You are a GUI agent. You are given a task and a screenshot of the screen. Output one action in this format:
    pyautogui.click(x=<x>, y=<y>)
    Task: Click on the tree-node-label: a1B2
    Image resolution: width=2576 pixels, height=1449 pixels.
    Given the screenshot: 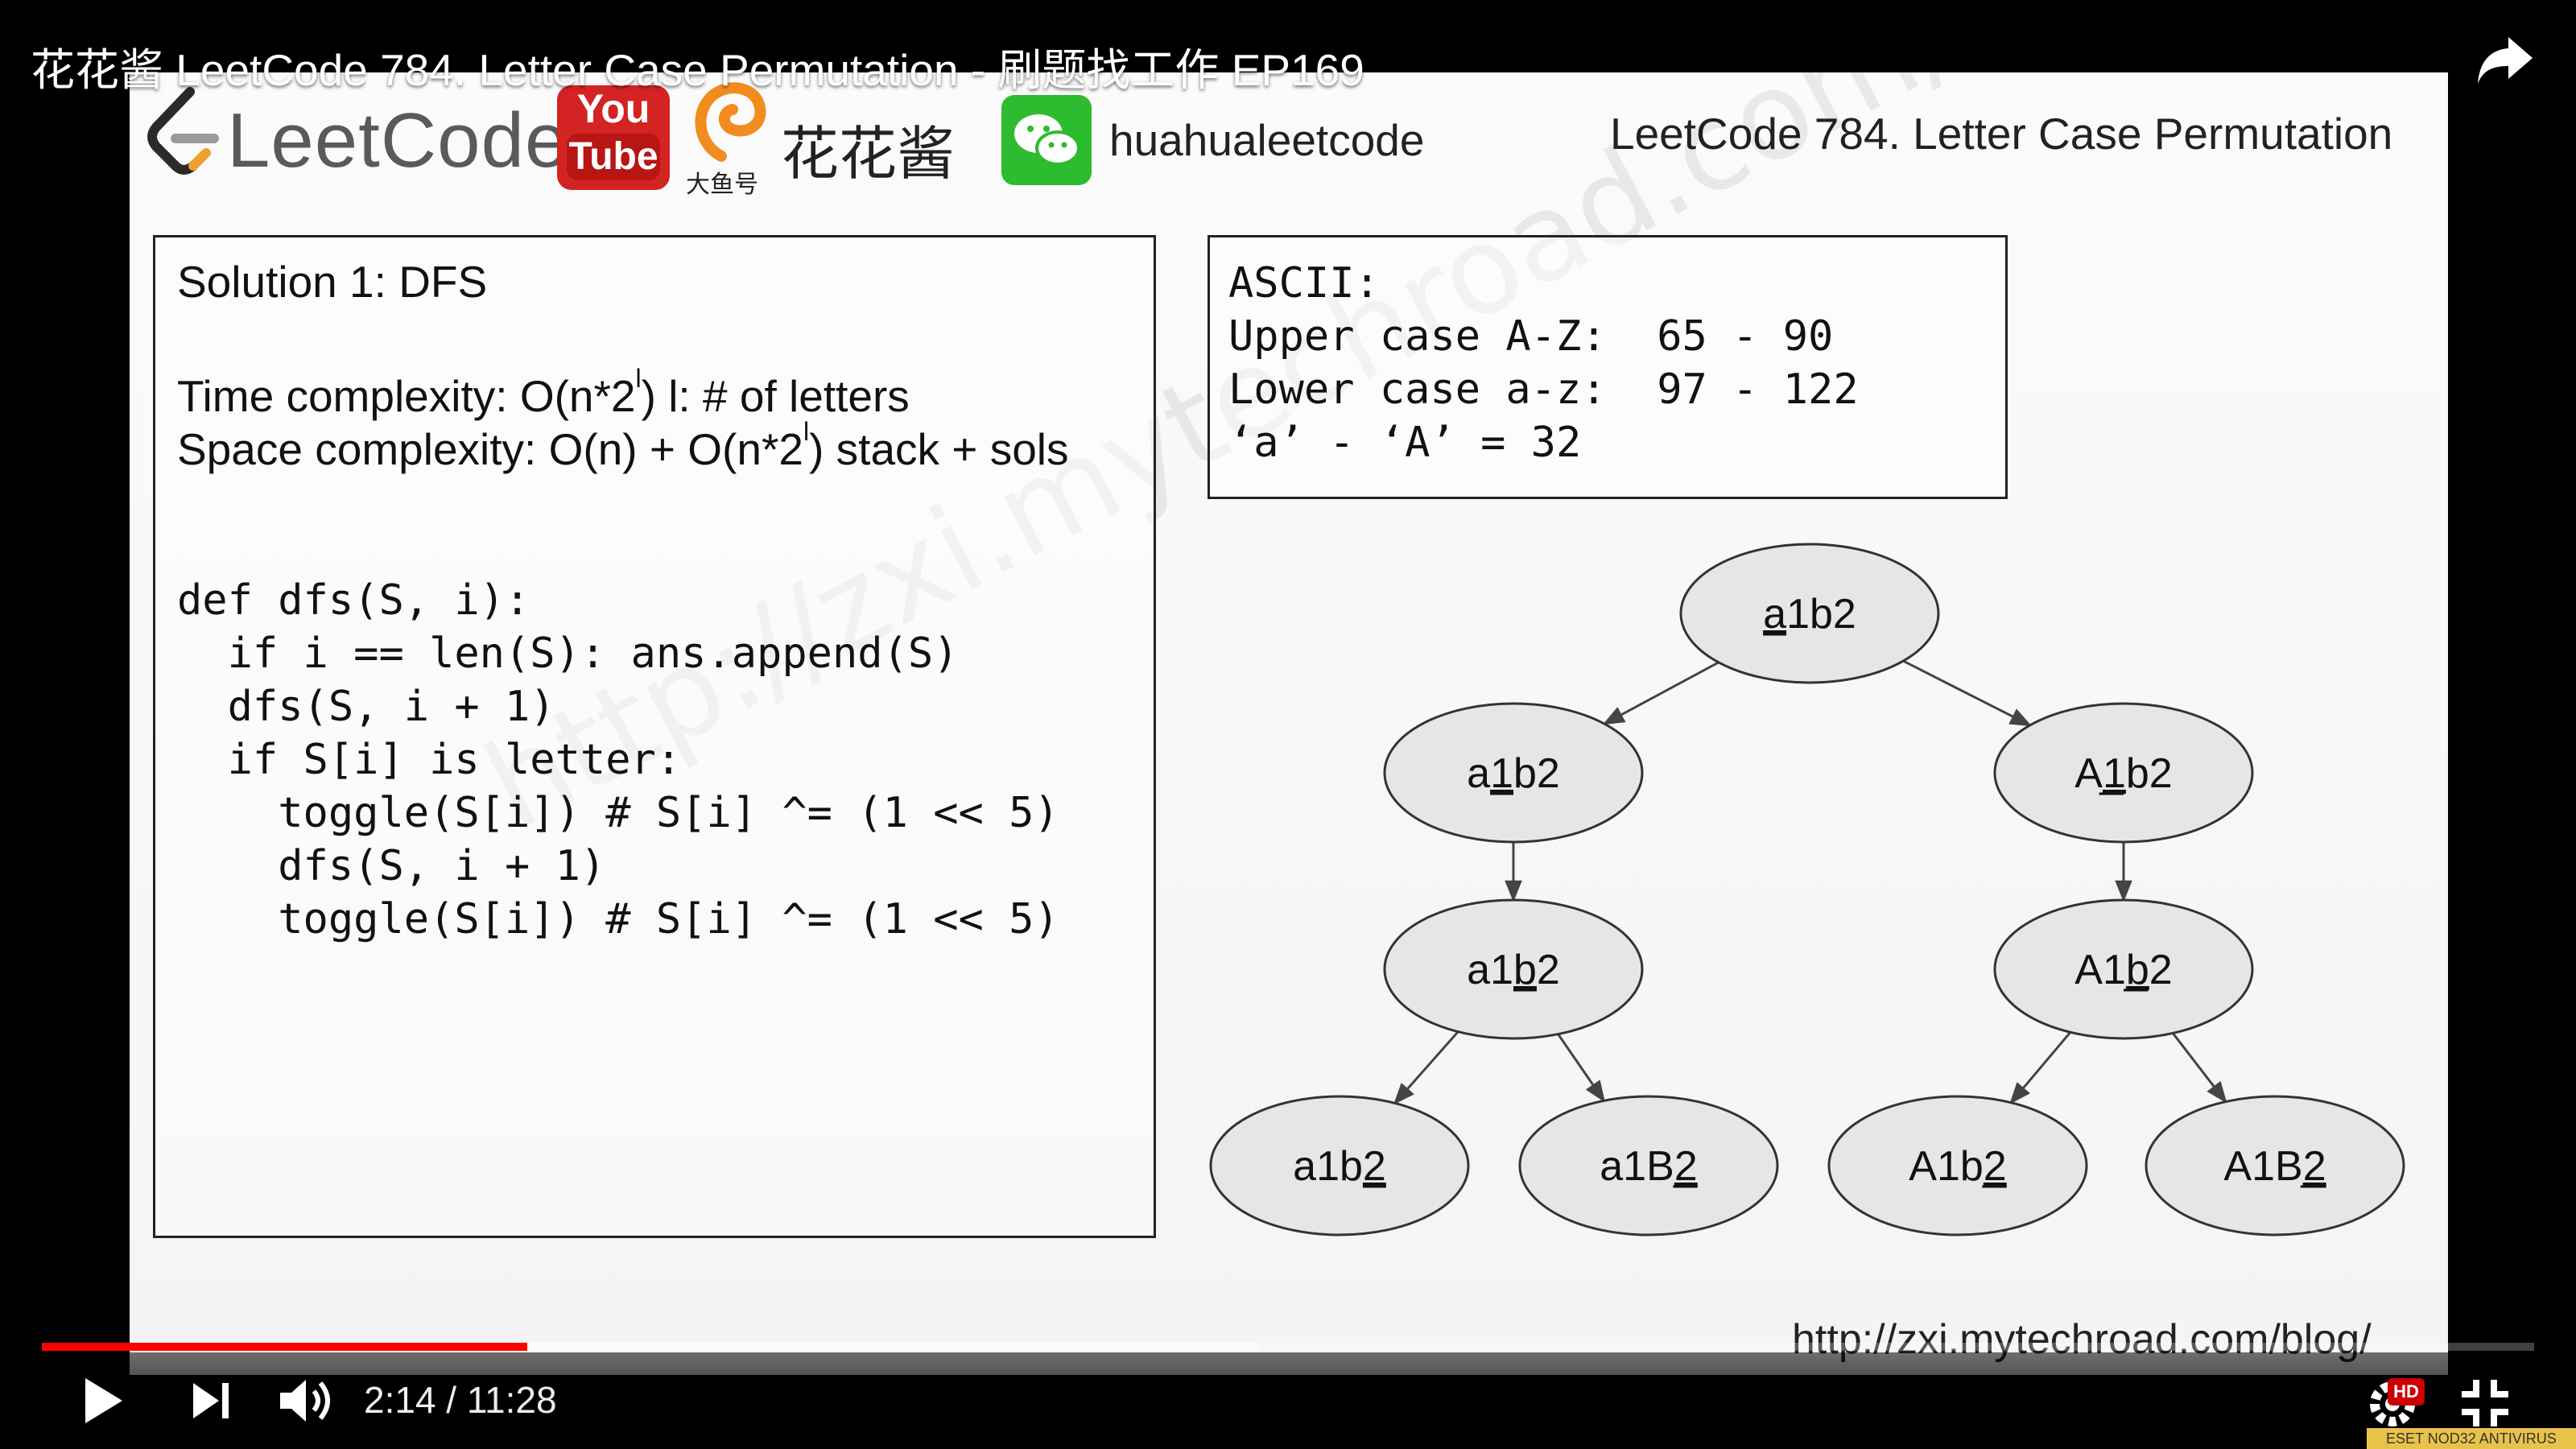 What is the action you would take?
    pyautogui.click(x=1648, y=1166)
    